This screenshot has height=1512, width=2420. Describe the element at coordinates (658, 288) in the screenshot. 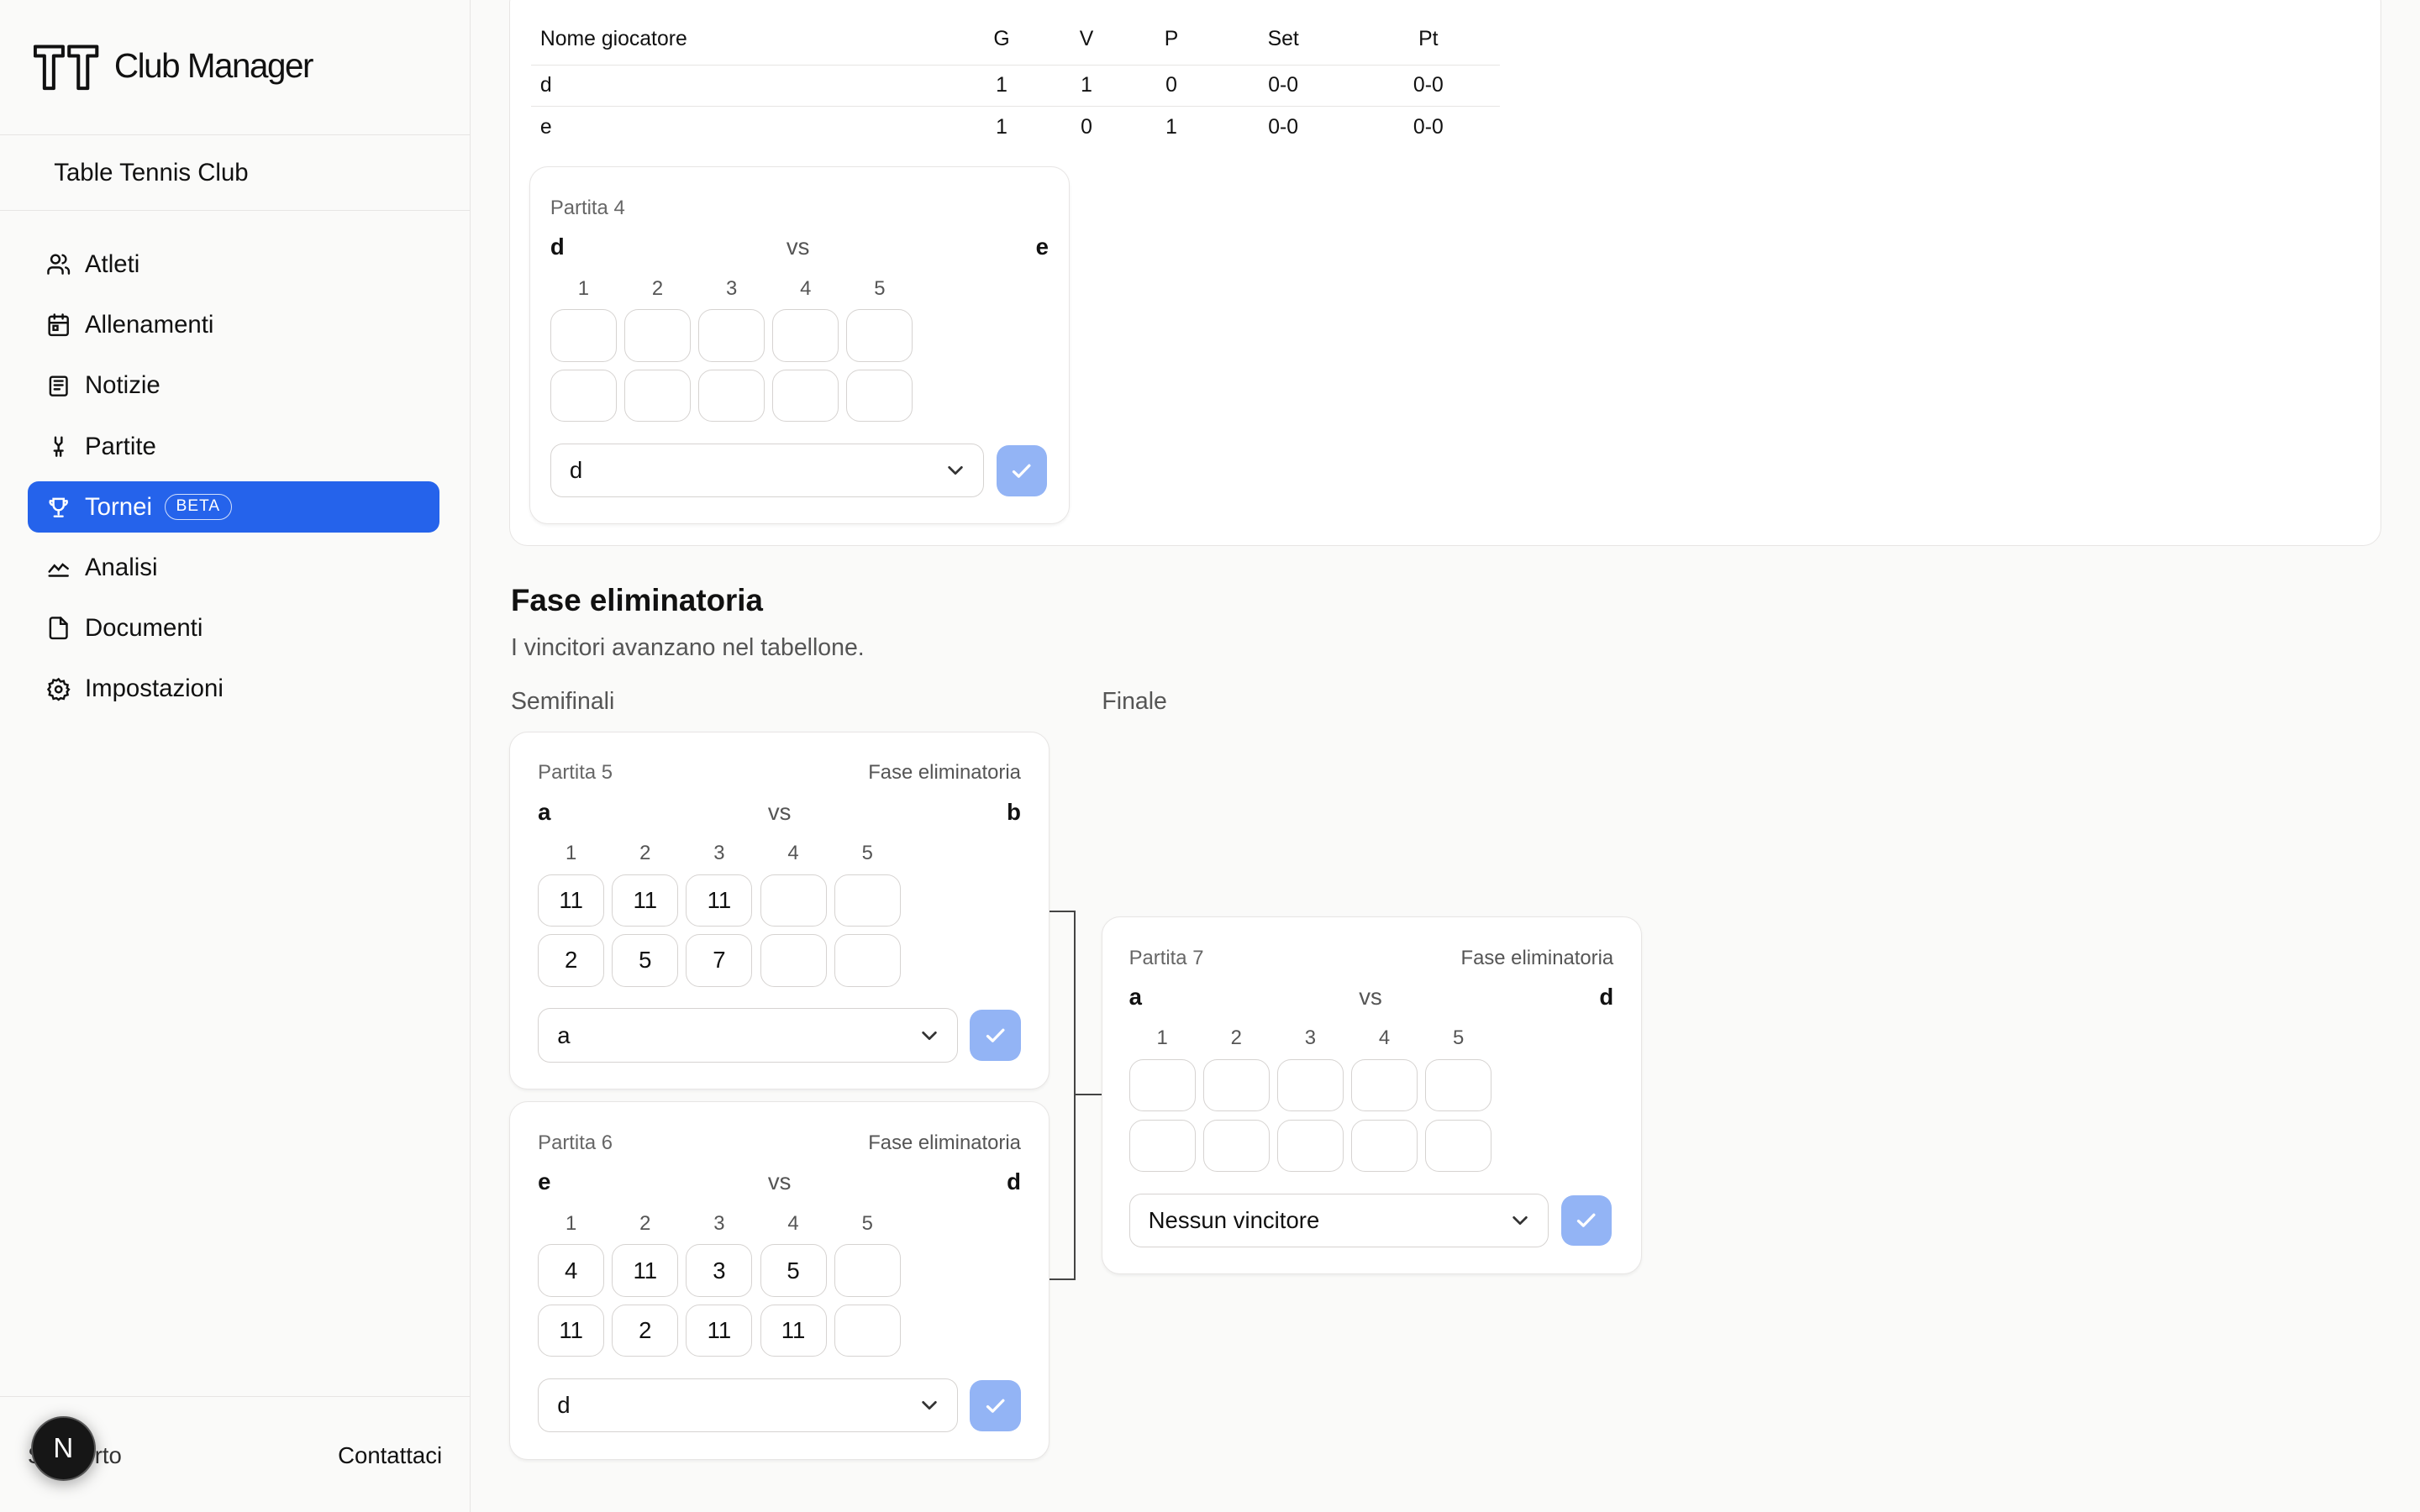

I see `set-label: 2` at that location.